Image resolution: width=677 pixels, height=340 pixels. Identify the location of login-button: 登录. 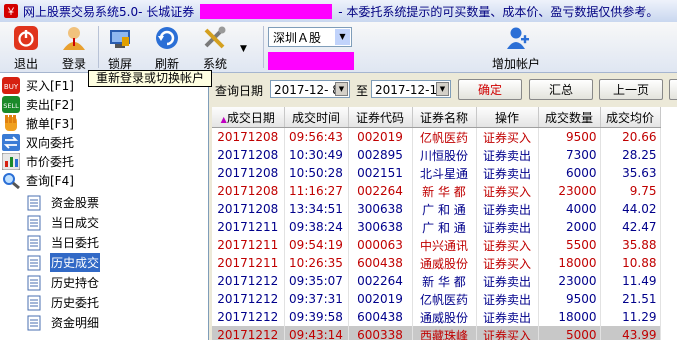
(74, 48).